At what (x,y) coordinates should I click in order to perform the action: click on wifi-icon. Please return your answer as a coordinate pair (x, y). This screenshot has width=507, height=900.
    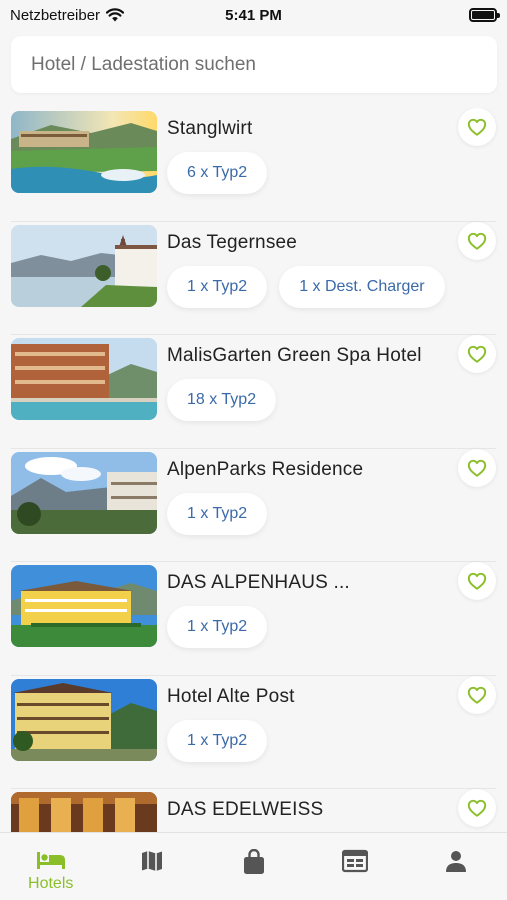
    Looking at the image, I should click on (115, 15).